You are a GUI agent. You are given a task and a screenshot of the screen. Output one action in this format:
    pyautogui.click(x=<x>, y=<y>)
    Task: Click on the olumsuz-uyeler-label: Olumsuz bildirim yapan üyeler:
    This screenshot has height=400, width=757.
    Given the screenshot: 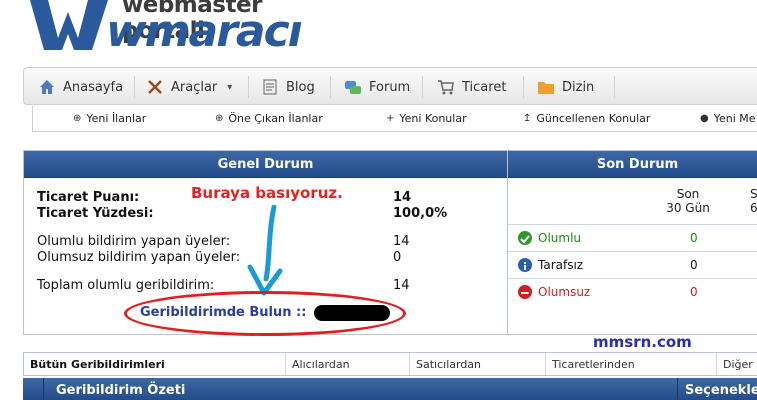 What is the action you would take?
    pyautogui.click(x=139, y=257)
    